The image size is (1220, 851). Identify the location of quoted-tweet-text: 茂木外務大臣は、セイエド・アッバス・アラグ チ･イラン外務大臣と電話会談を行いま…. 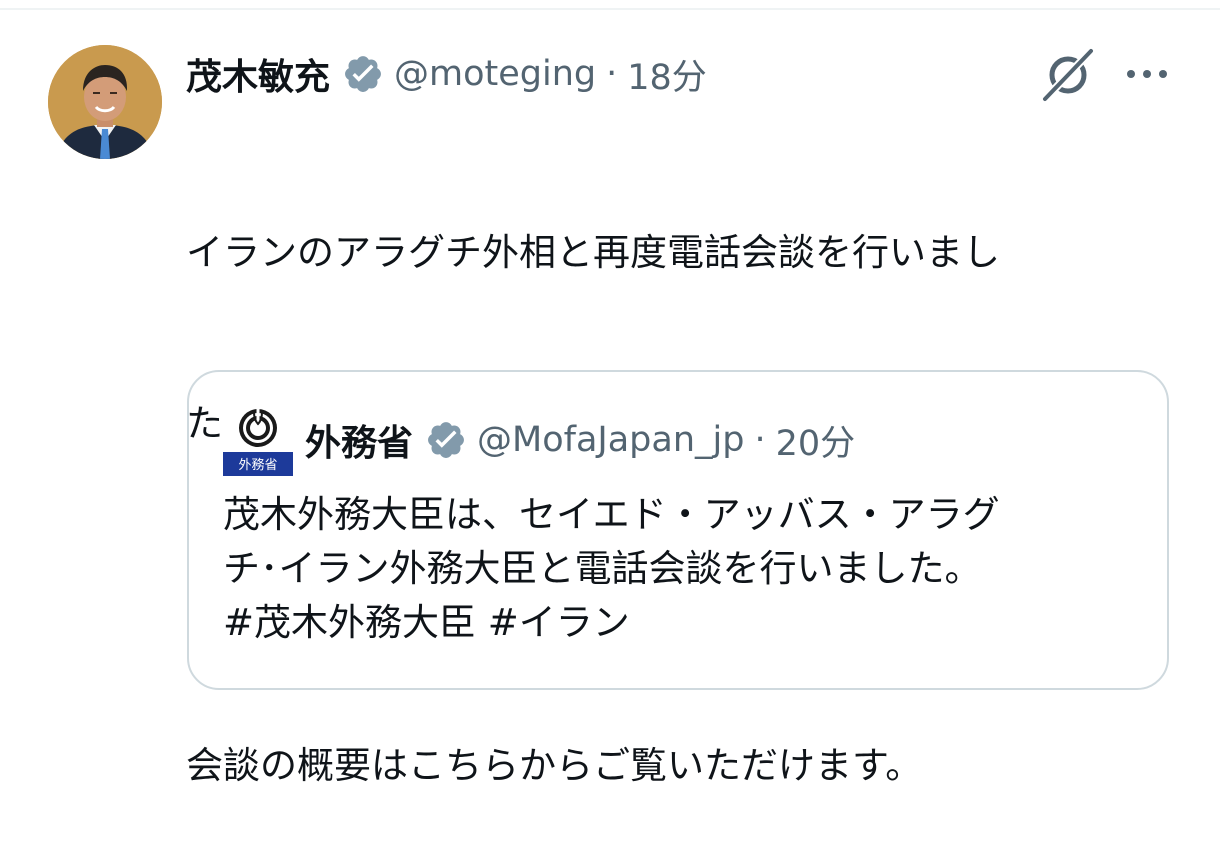
(683, 569).